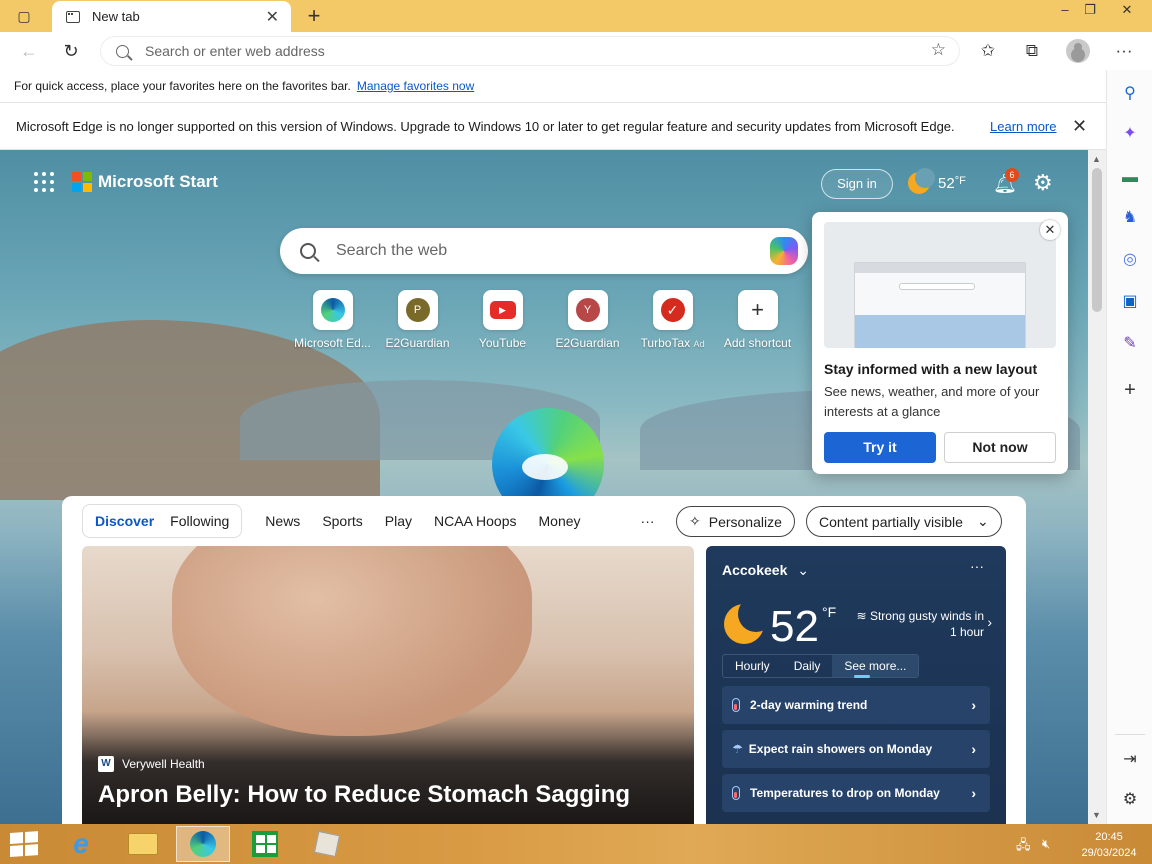 Image resolution: width=1152 pixels, height=864 pixels. What do you see at coordinates (1130, 94) in the screenshot?
I see `sidebar-search-icon: ⚲` at bounding box center [1130, 94].